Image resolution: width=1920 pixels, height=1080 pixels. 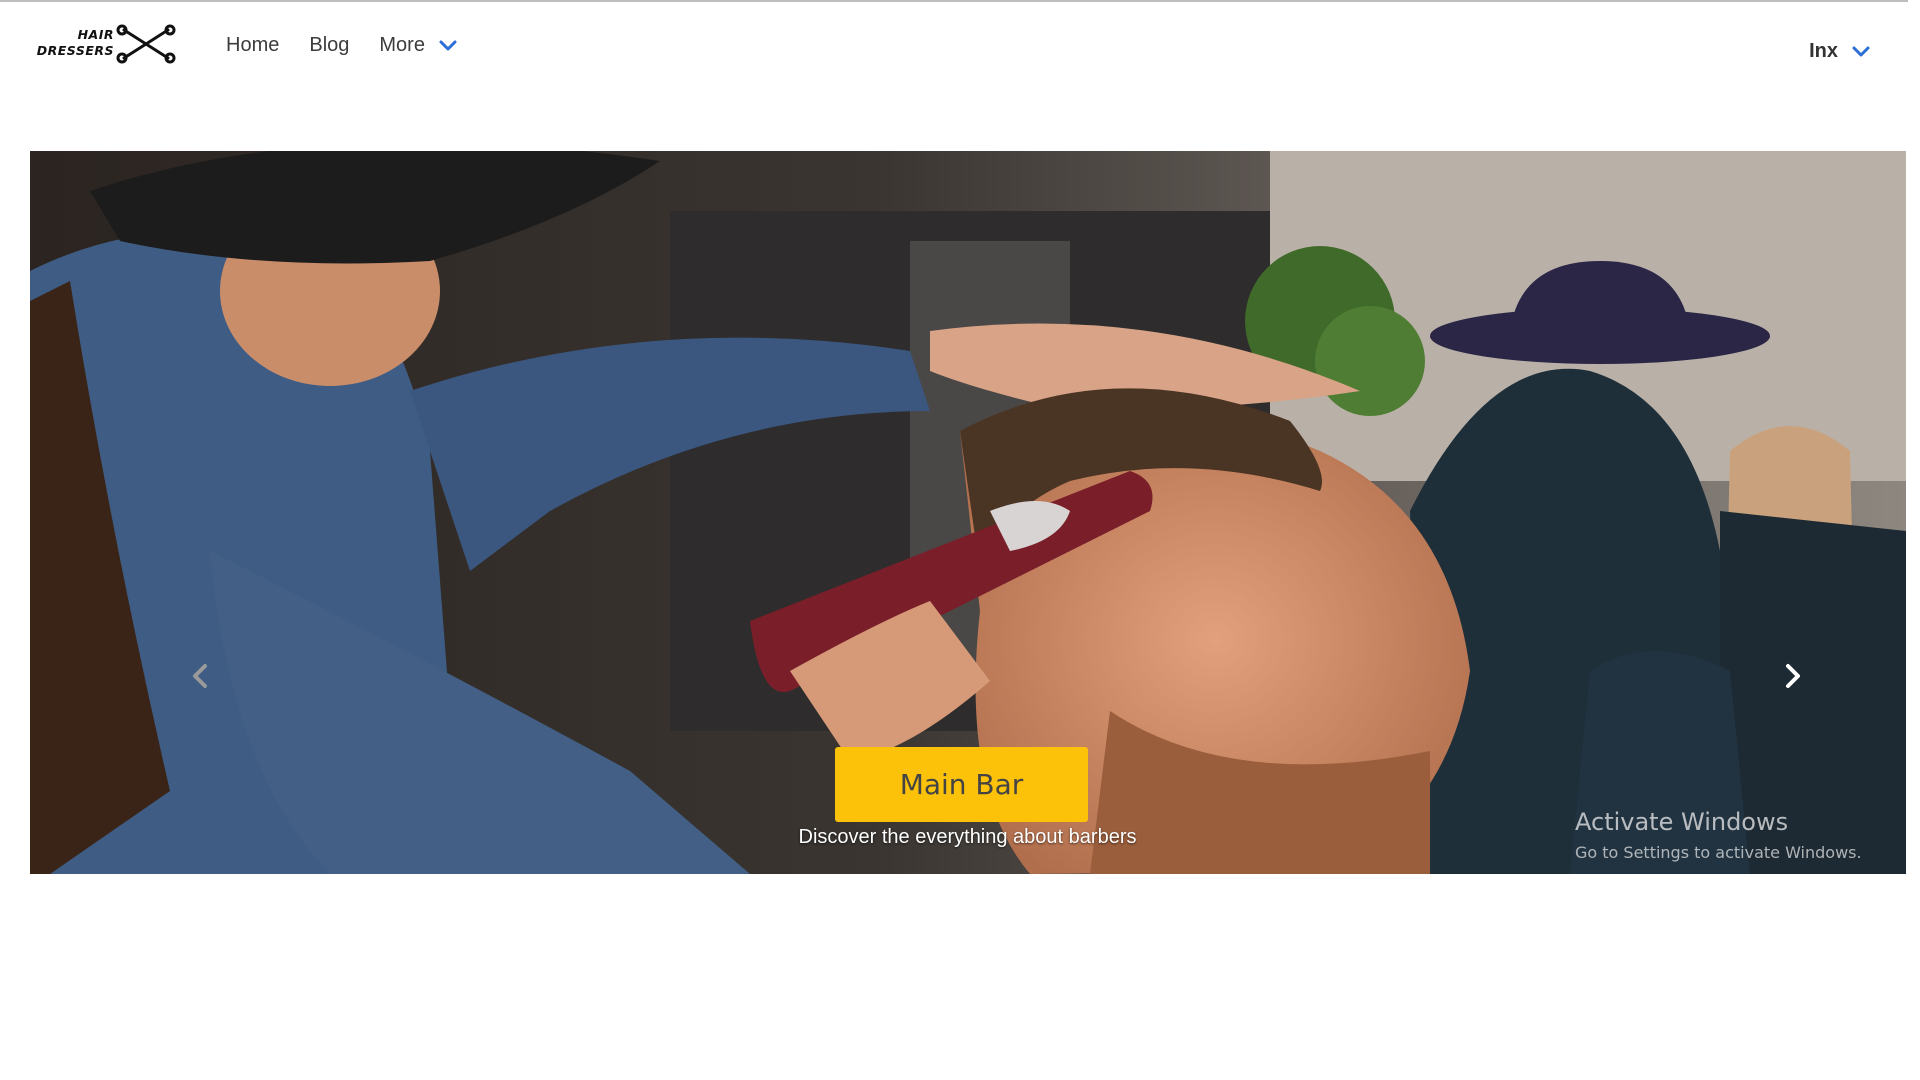 I want to click on nav-blog-link: Blog, so click(x=329, y=45).